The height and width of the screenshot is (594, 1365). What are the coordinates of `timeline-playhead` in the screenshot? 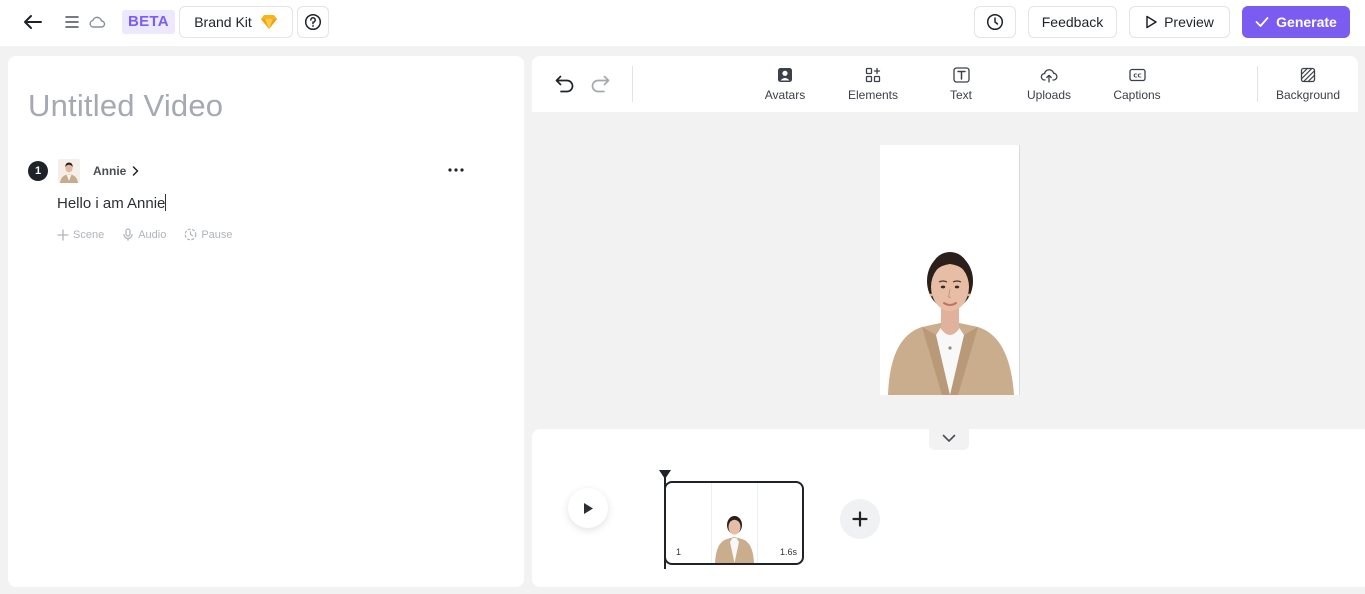 It's located at (665, 519).